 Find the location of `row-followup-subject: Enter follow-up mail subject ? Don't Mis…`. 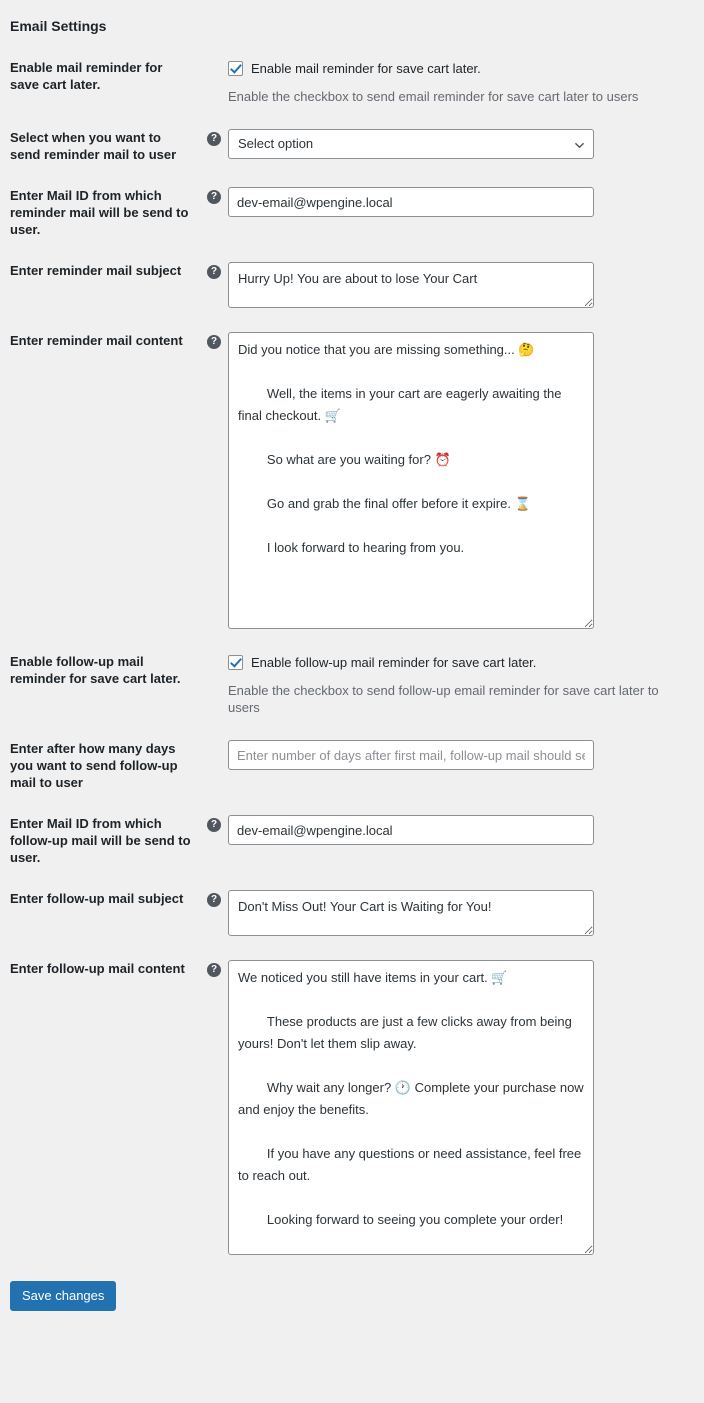

row-followup-subject: Enter follow-up mail subject ? Don't Mis… is located at coordinates (352, 913).